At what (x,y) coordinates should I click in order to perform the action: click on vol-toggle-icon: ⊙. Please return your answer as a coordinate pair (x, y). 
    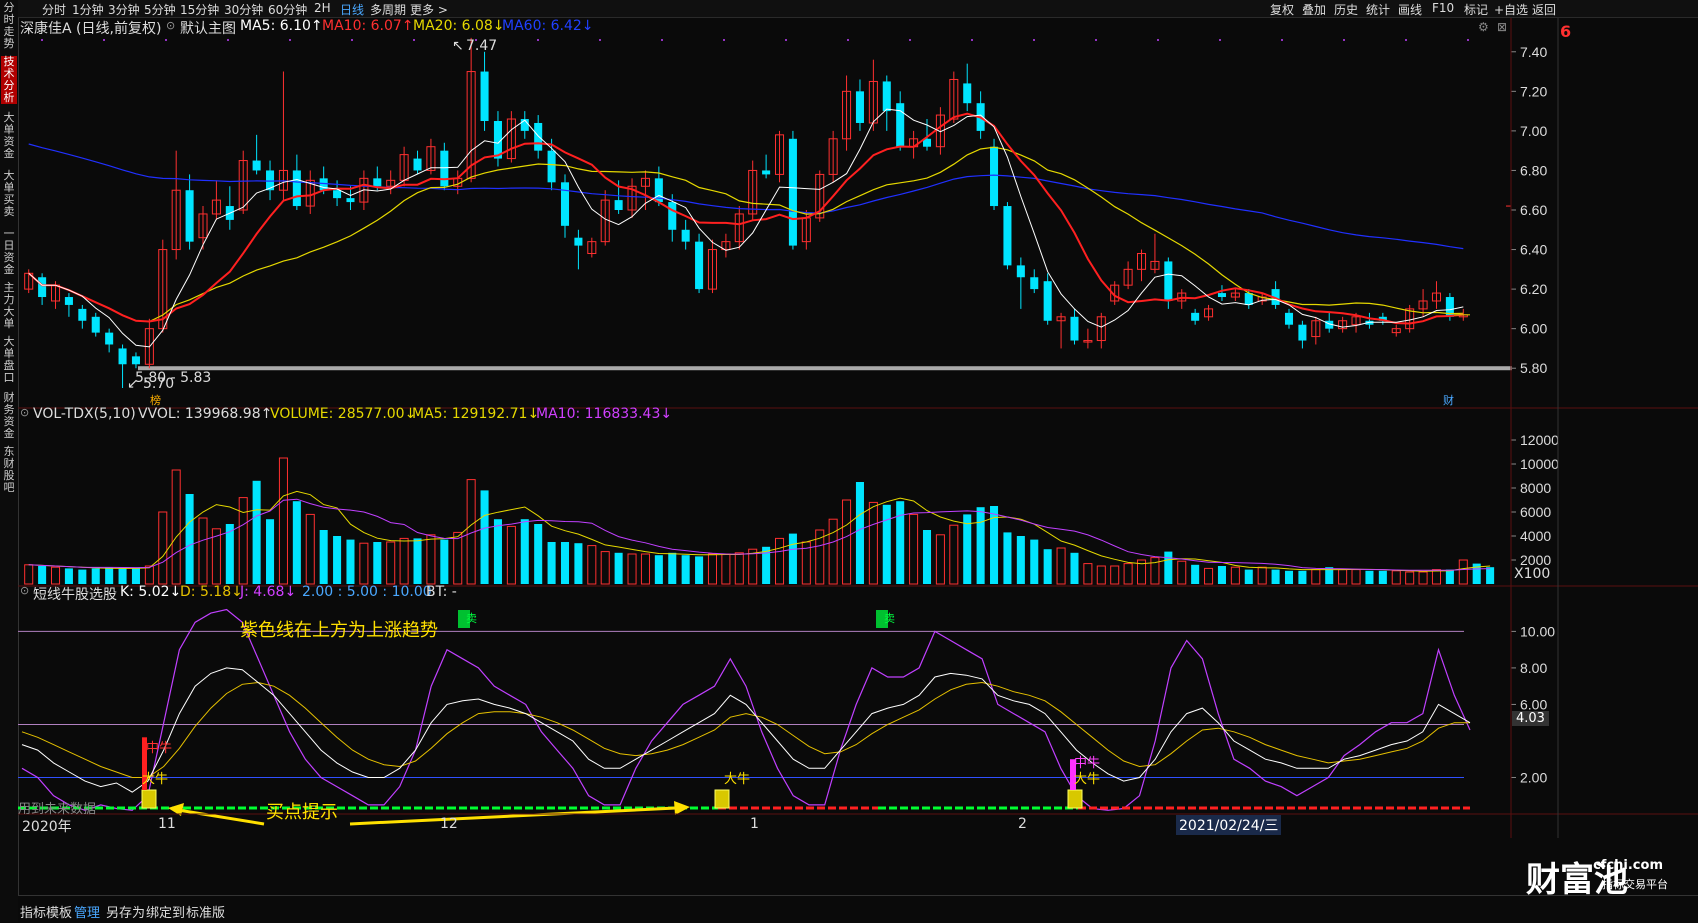
    Looking at the image, I should click on (24, 412).